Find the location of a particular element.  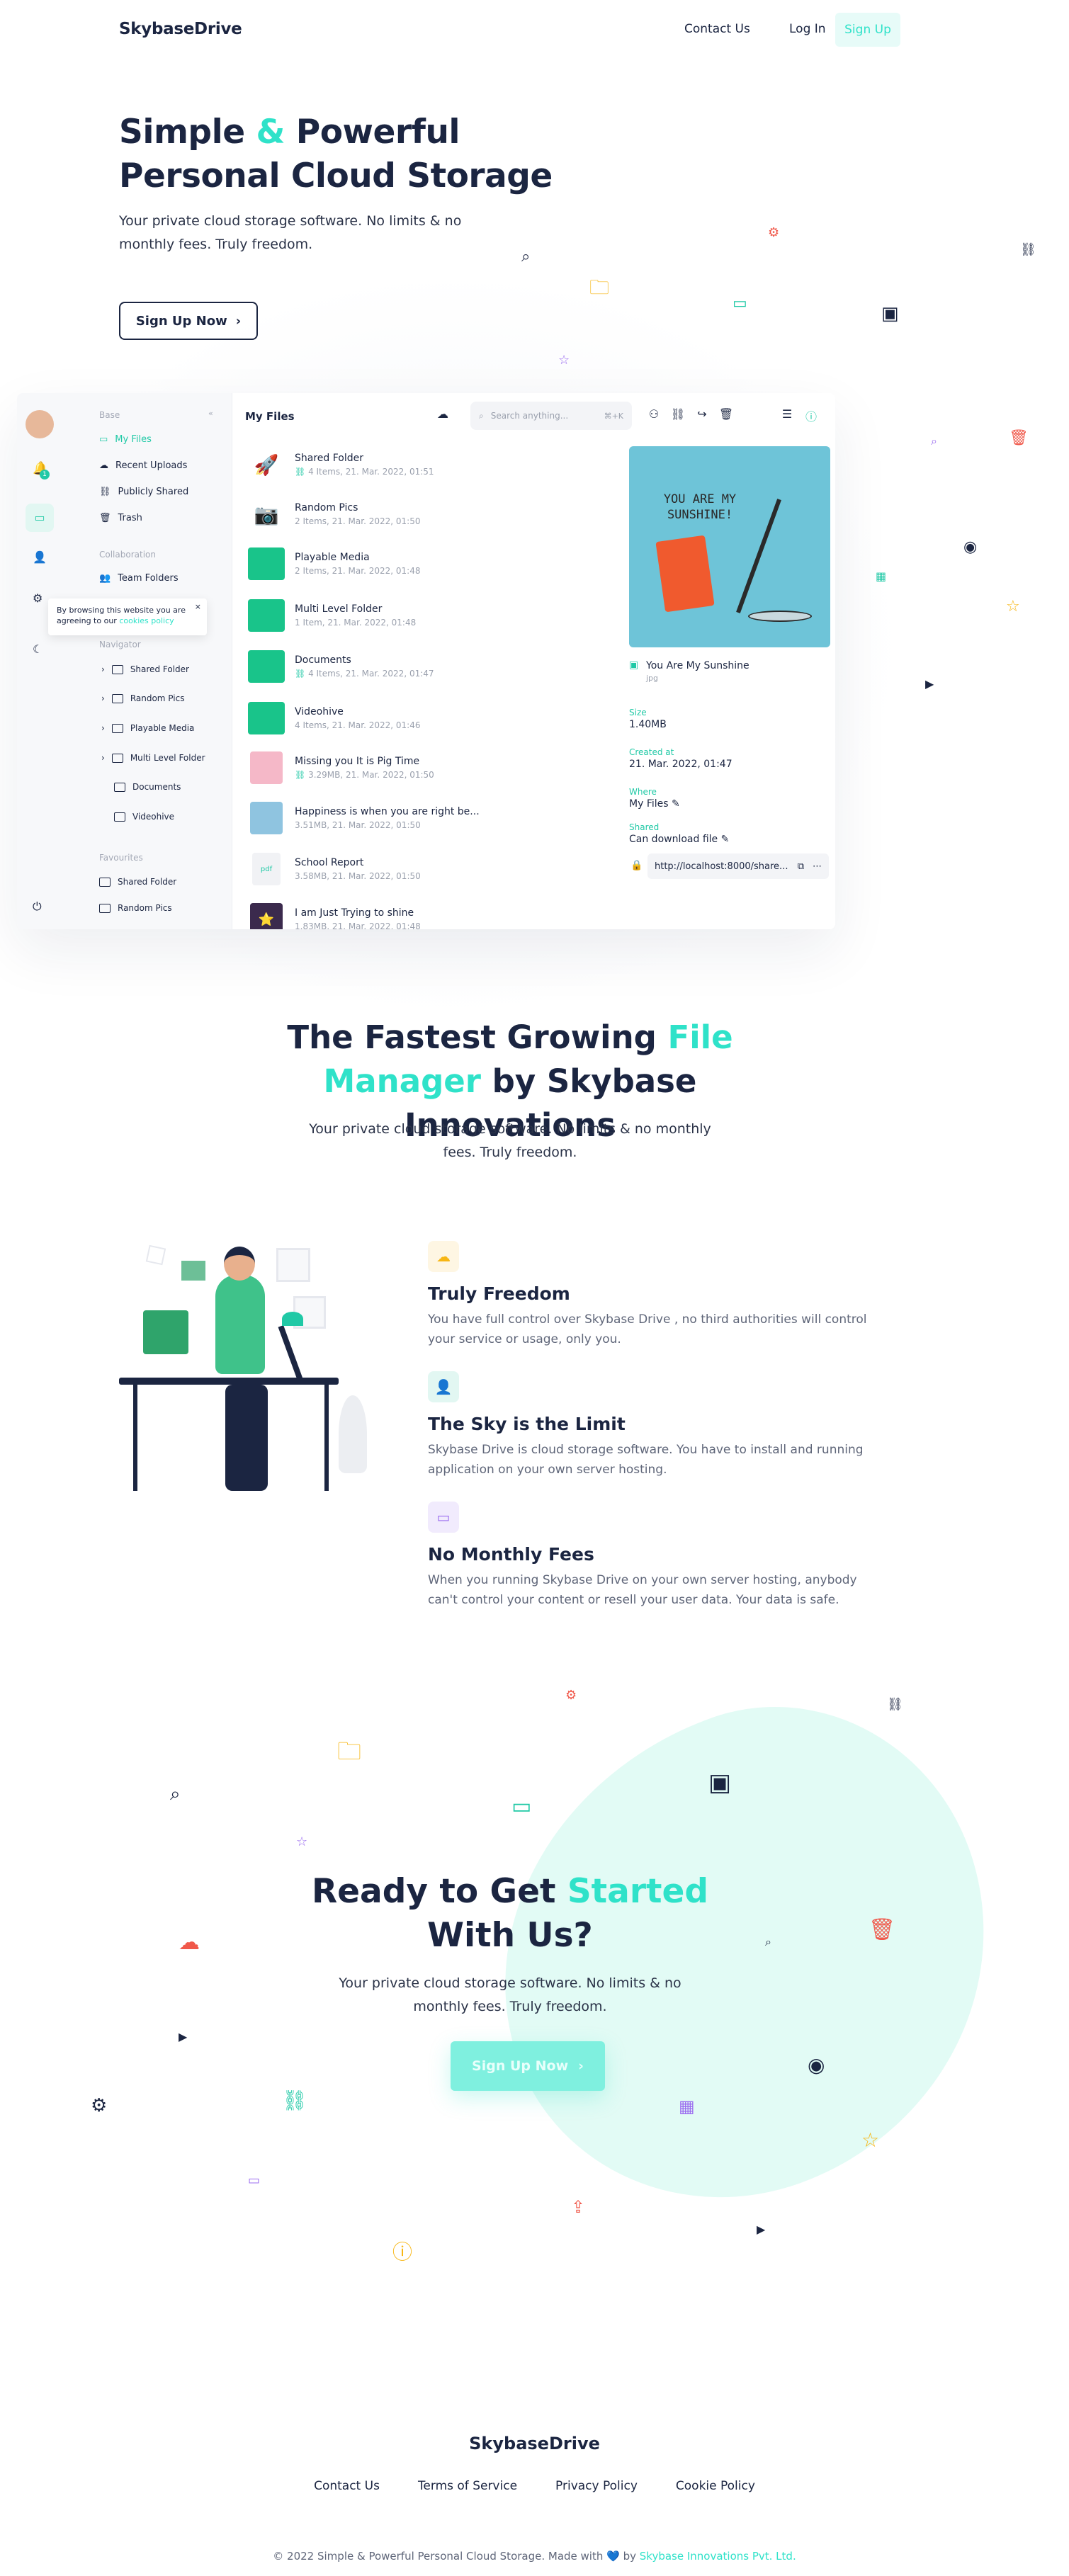

navigator-item-label: Documents is located at coordinates (157, 787).